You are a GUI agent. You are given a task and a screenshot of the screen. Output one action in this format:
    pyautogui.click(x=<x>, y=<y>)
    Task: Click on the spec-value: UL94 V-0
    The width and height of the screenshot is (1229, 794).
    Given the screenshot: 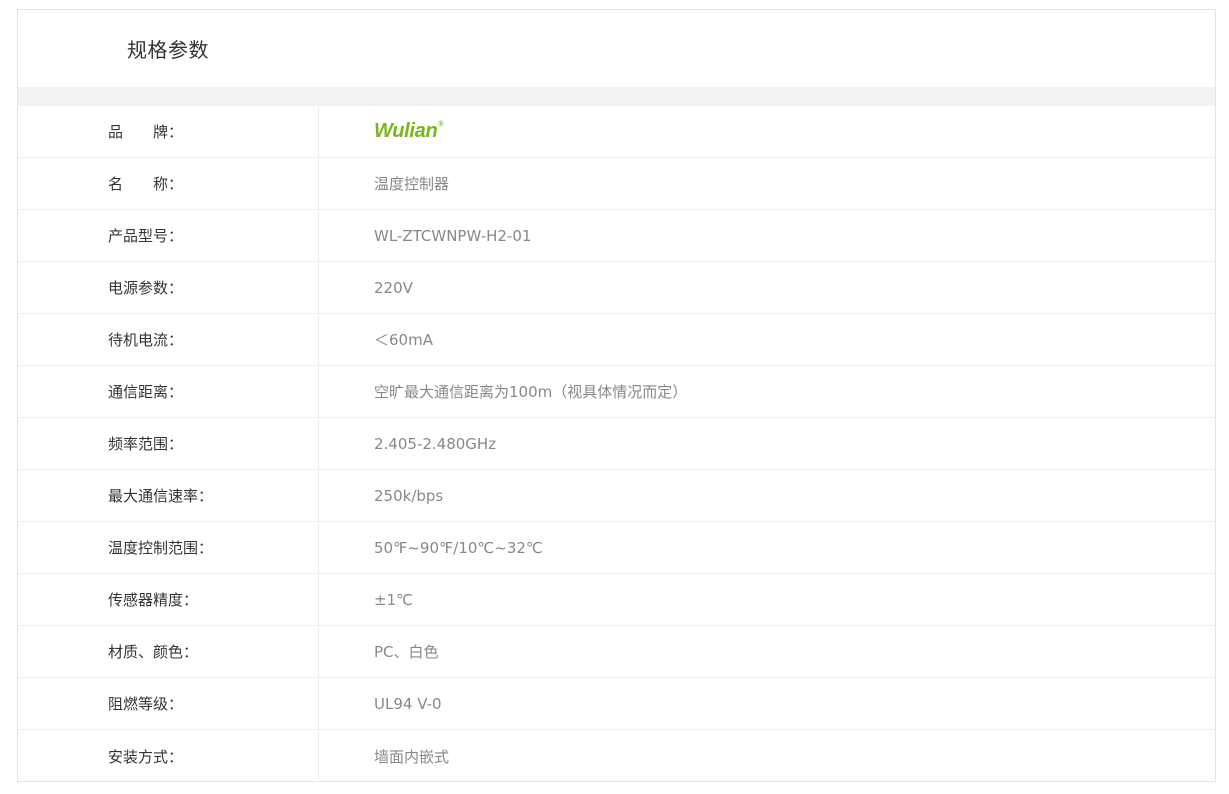 What is the action you would take?
    pyautogui.click(x=408, y=703)
    